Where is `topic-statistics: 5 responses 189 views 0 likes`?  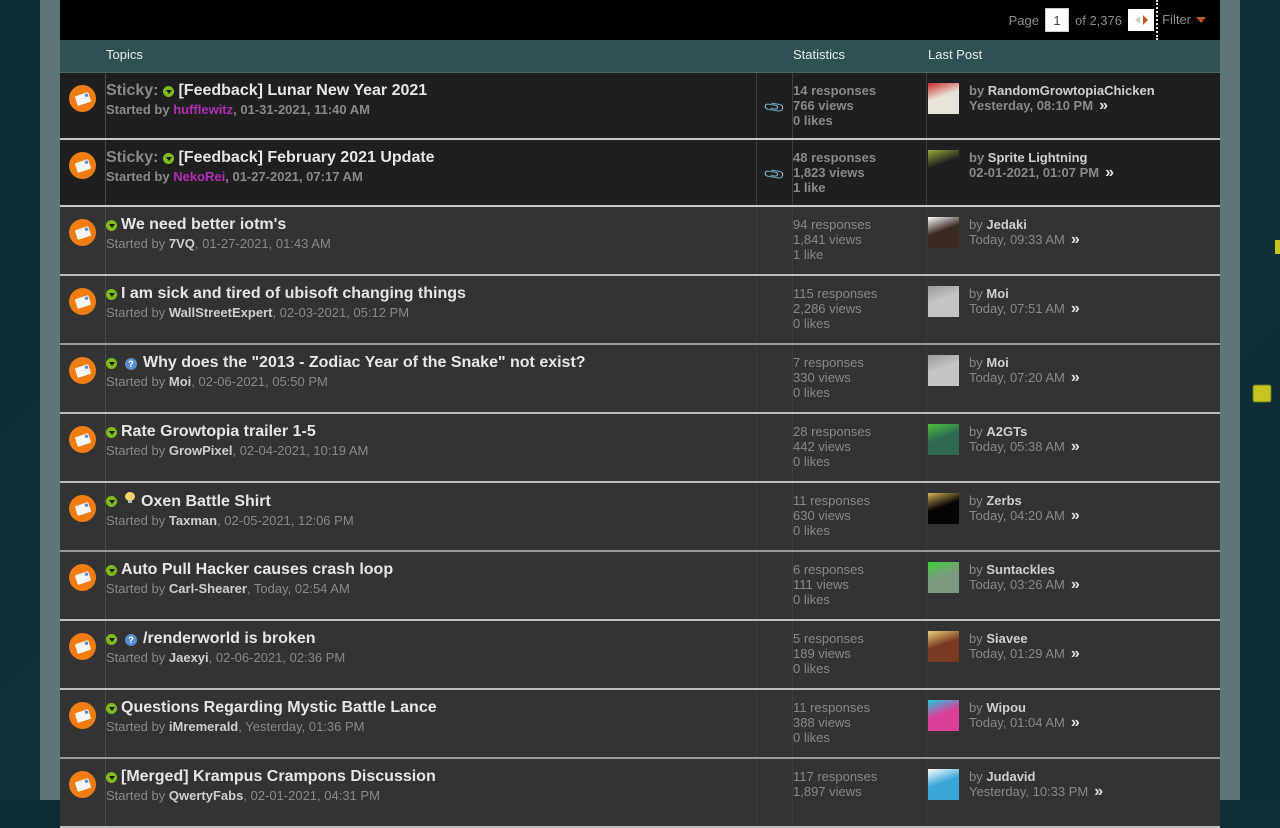 topic-statistics: 5 responses 189 views 0 likes is located at coordinates (828, 653).